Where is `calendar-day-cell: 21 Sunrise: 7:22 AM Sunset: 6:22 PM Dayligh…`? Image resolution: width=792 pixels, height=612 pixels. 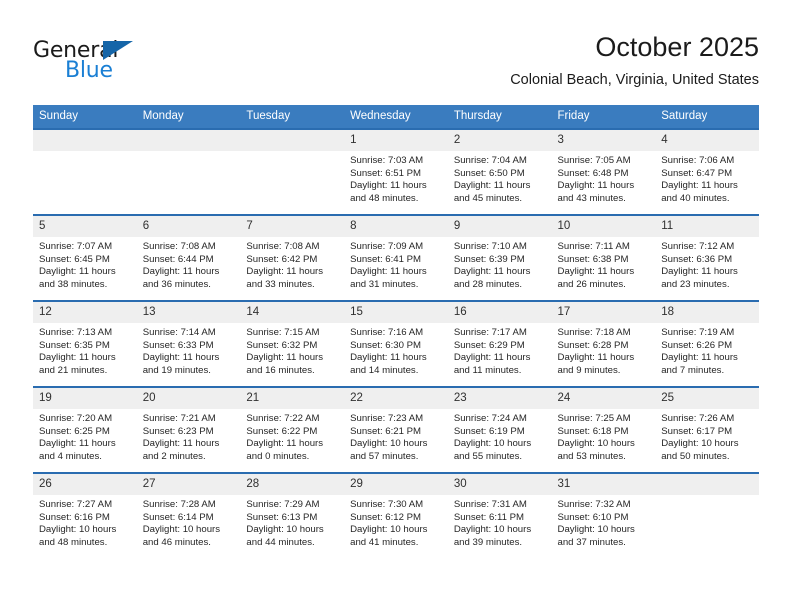 calendar-day-cell: 21 Sunrise: 7:22 AM Sunset: 6:22 PM Dayligh… is located at coordinates (292, 429).